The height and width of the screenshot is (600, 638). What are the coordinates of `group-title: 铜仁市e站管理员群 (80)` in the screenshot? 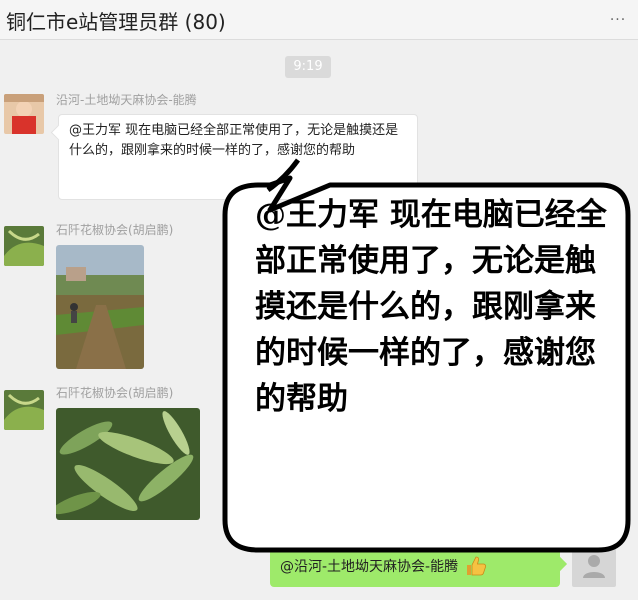 It's located at (116, 22).